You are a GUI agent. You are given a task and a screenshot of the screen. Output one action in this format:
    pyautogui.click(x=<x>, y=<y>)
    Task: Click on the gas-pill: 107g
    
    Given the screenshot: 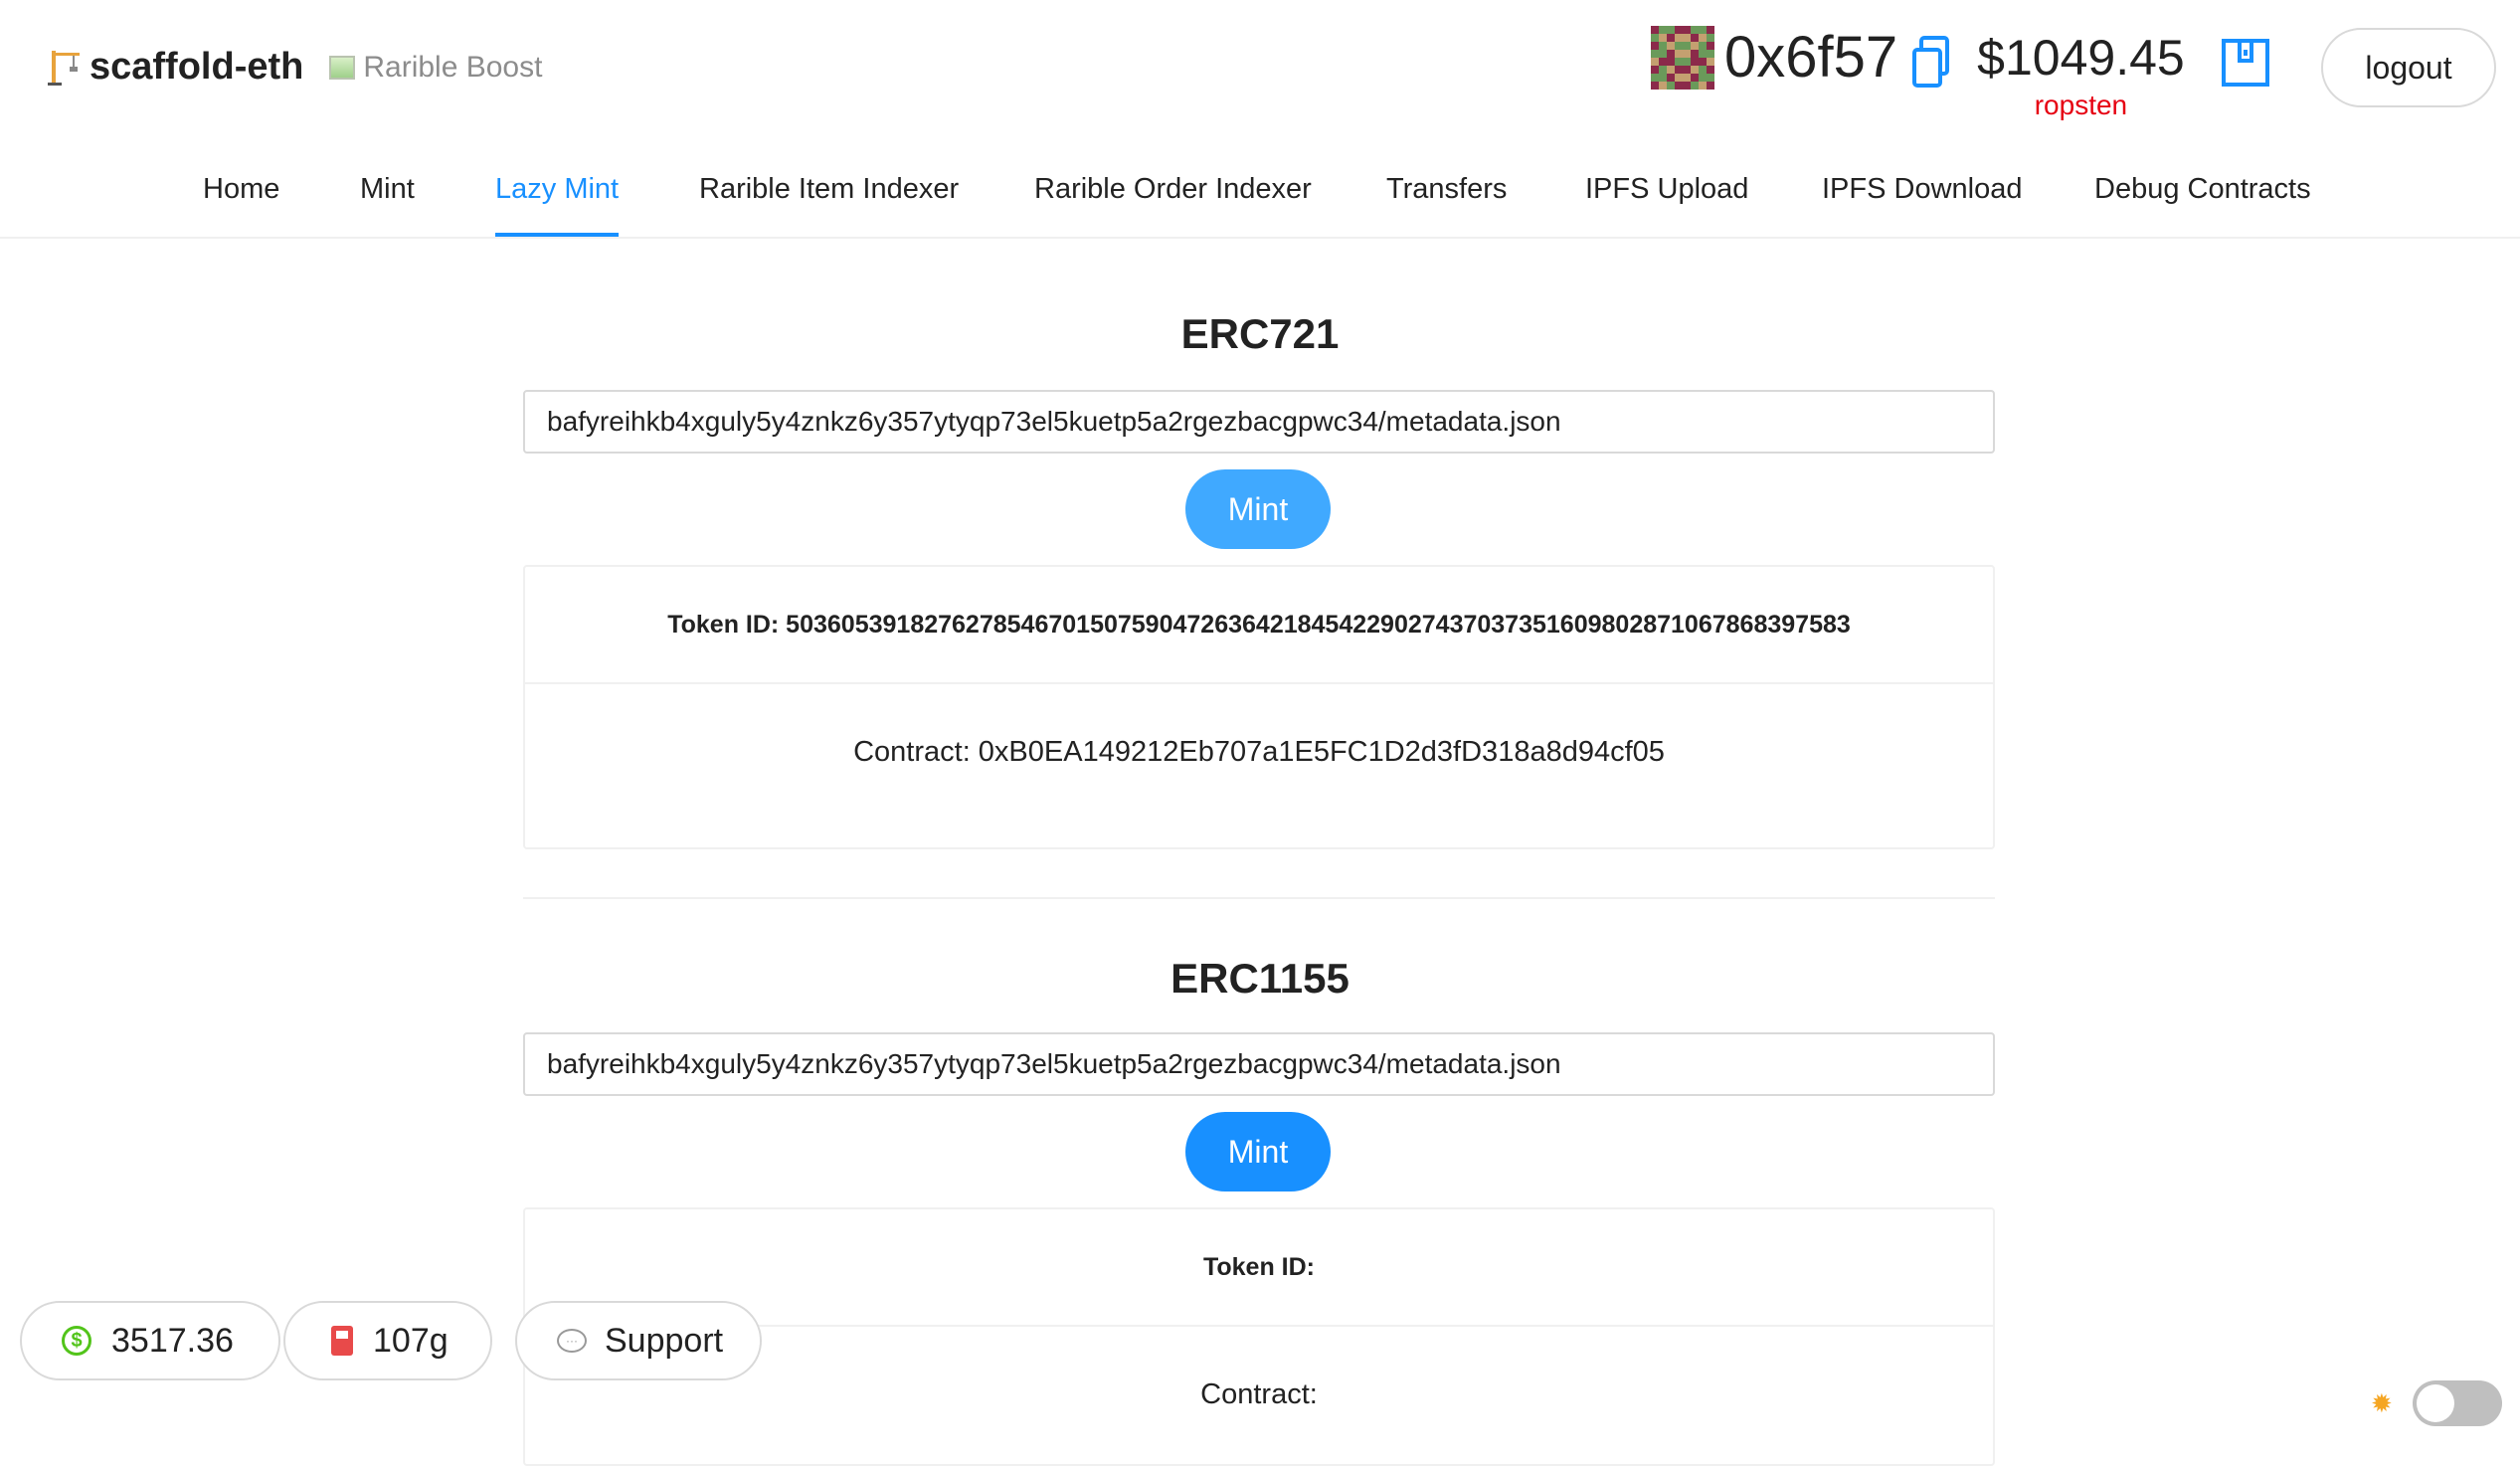 What is the action you would take?
    pyautogui.click(x=387, y=1340)
    